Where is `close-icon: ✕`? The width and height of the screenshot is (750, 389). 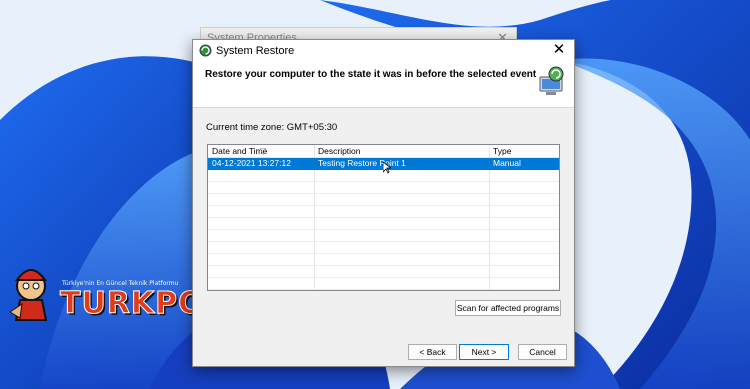
close-icon: ✕ is located at coordinates (559, 50).